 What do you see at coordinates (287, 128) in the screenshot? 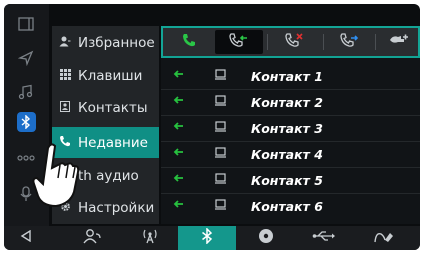
I see `contact-name: Контакт 3` at bounding box center [287, 128].